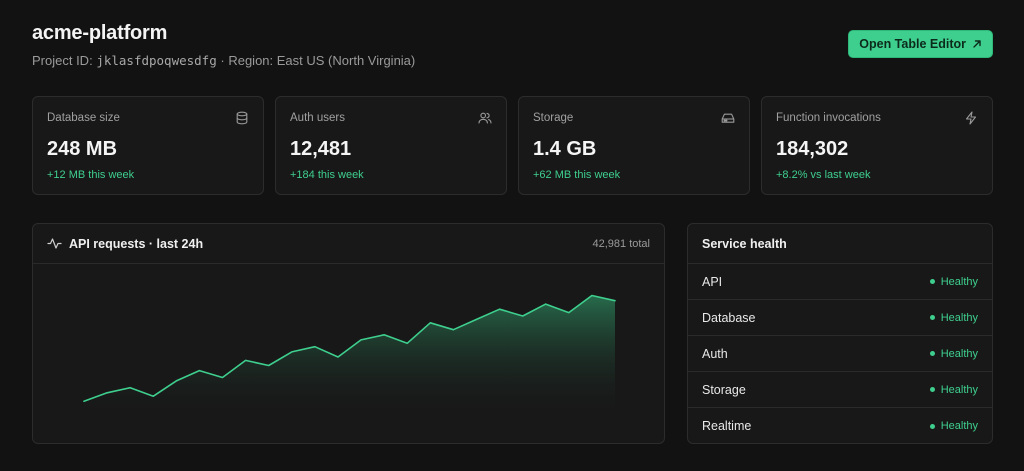 This screenshot has width=1024, height=471. Describe the element at coordinates (840, 425) in the screenshot. I see `health-row-realtime: Realtime Healthy` at that location.